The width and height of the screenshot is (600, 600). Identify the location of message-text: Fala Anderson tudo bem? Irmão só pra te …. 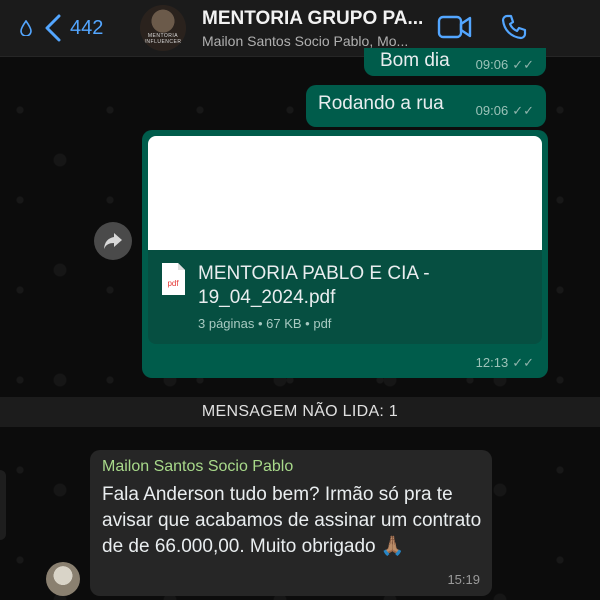
(292, 520).